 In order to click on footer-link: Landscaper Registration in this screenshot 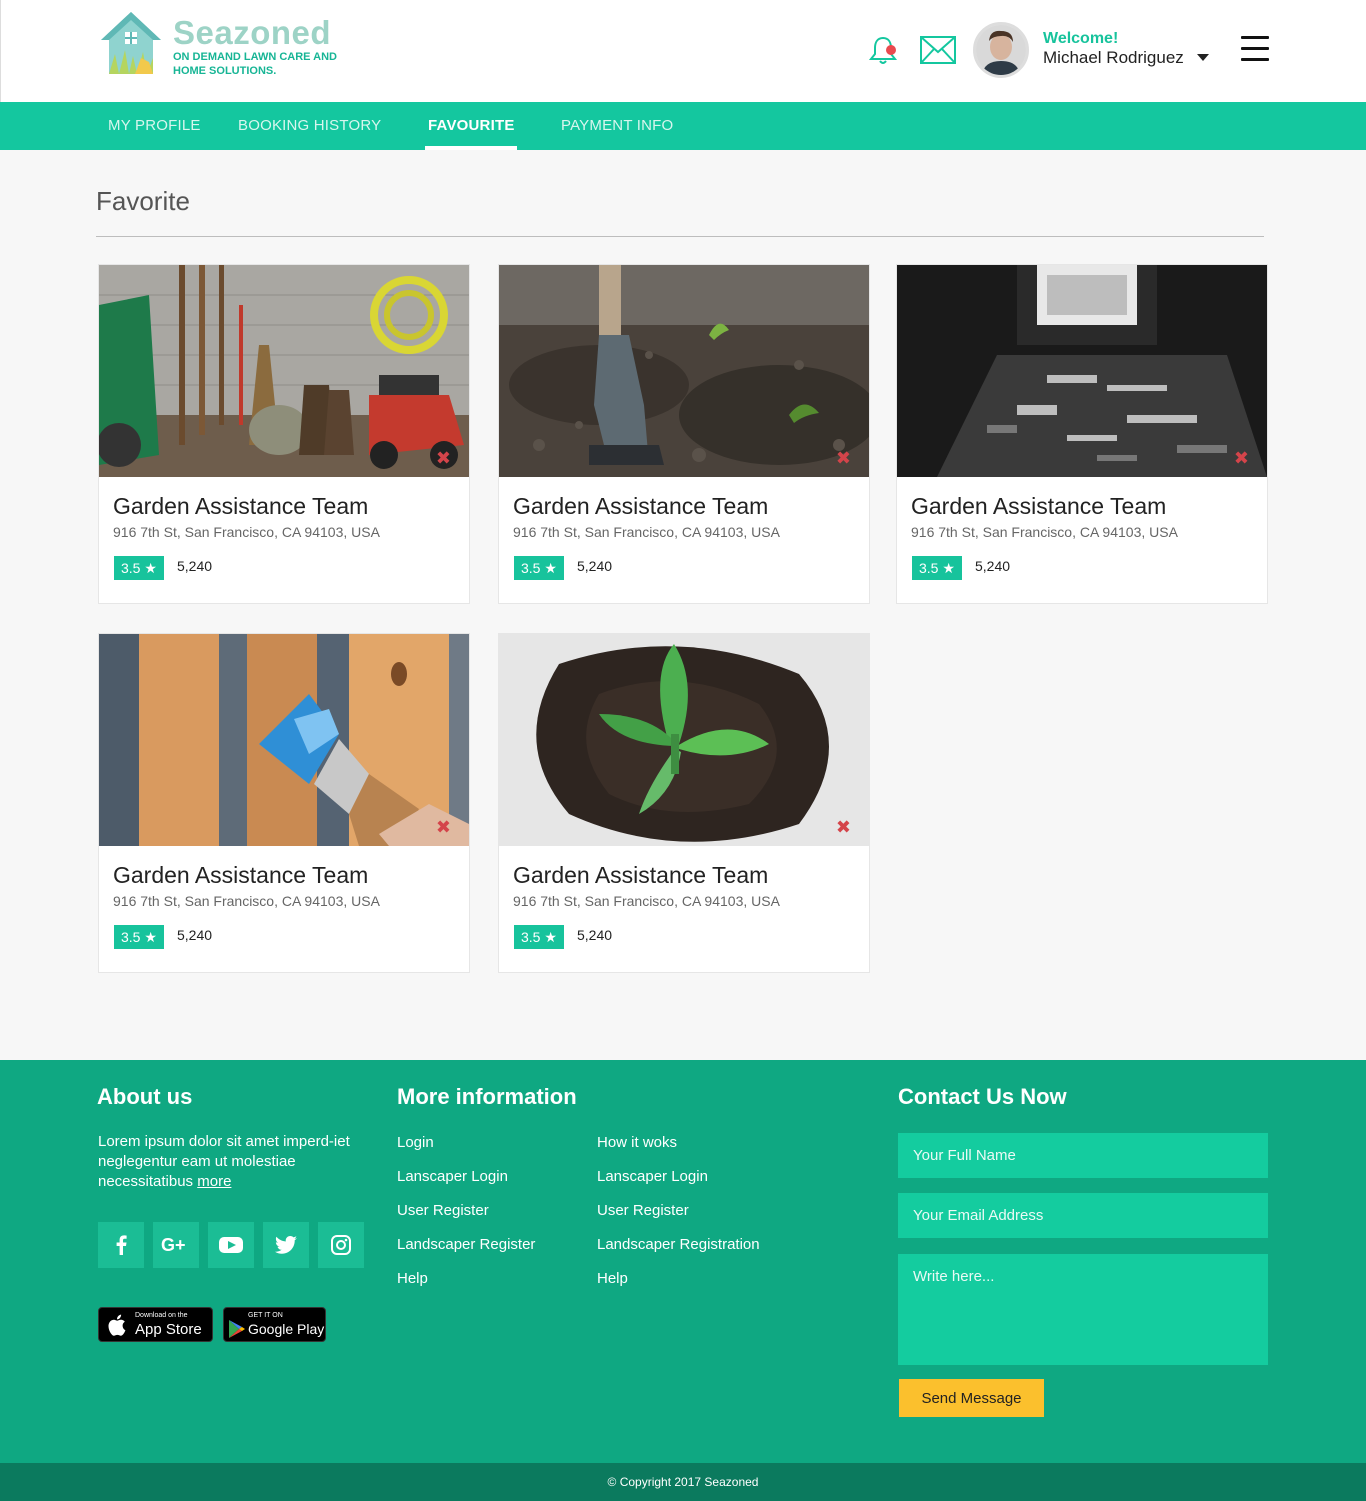, I will do `click(678, 1244)`.